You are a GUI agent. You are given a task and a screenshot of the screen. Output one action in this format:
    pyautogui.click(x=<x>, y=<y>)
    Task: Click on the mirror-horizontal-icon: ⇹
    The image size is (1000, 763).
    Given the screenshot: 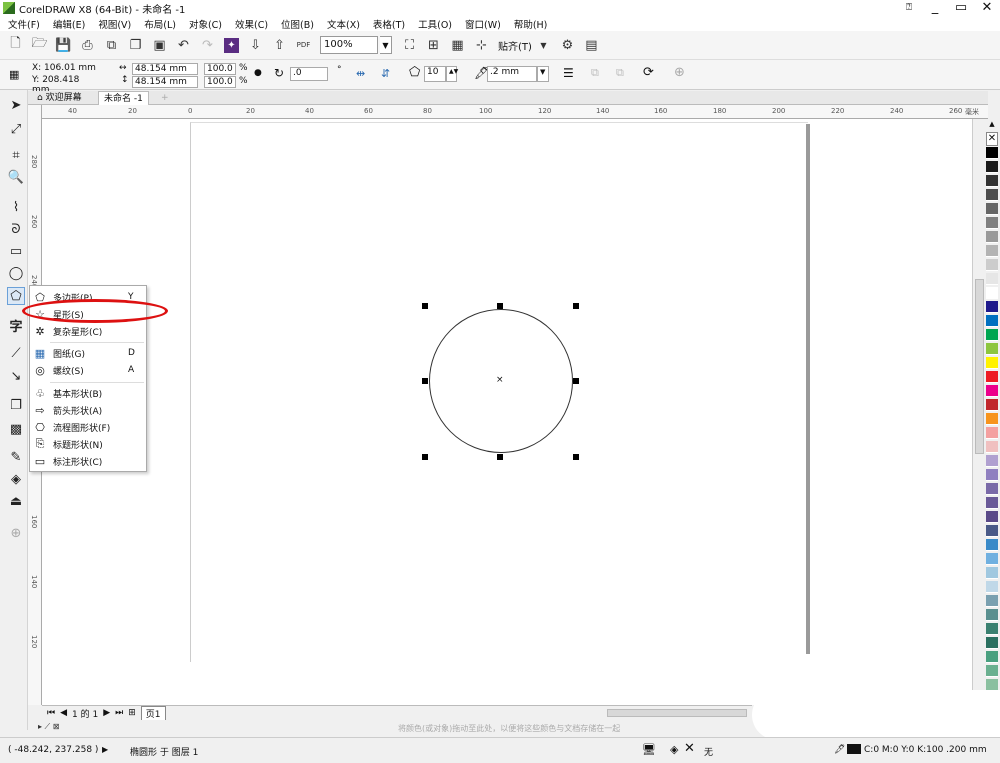 What is the action you would take?
    pyautogui.click(x=360, y=73)
    